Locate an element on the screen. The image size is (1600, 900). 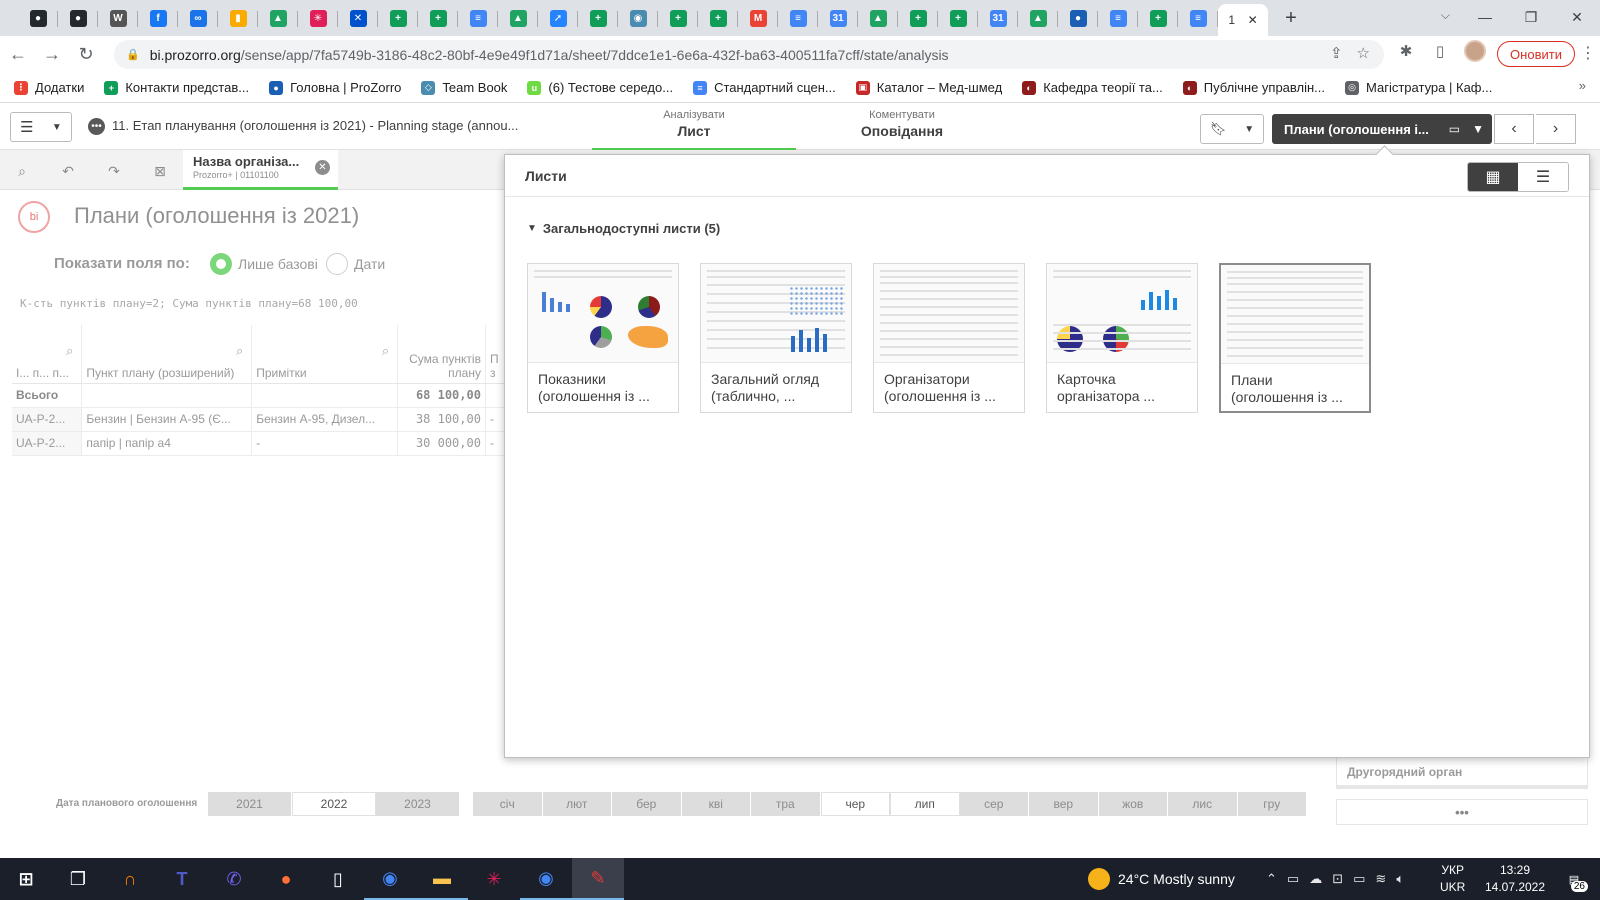
bookmarks-button: 🔖︎ ▼ is located at coordinates (1232, 129).